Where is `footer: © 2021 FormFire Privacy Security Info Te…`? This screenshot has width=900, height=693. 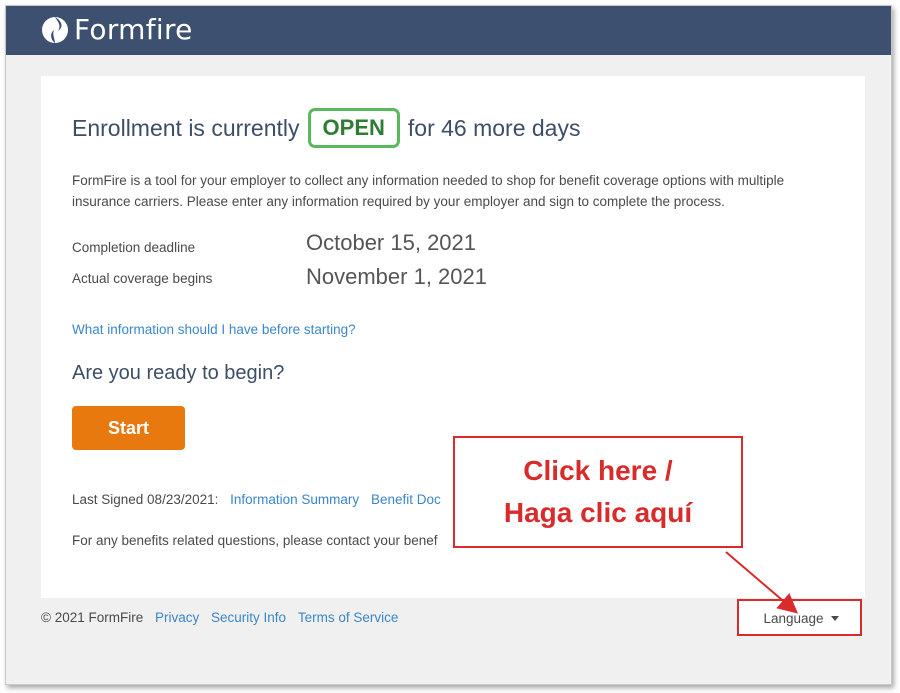 footer: © 2021 FormFire Privacy Security Info Te… is located at coordinates (219, 617).